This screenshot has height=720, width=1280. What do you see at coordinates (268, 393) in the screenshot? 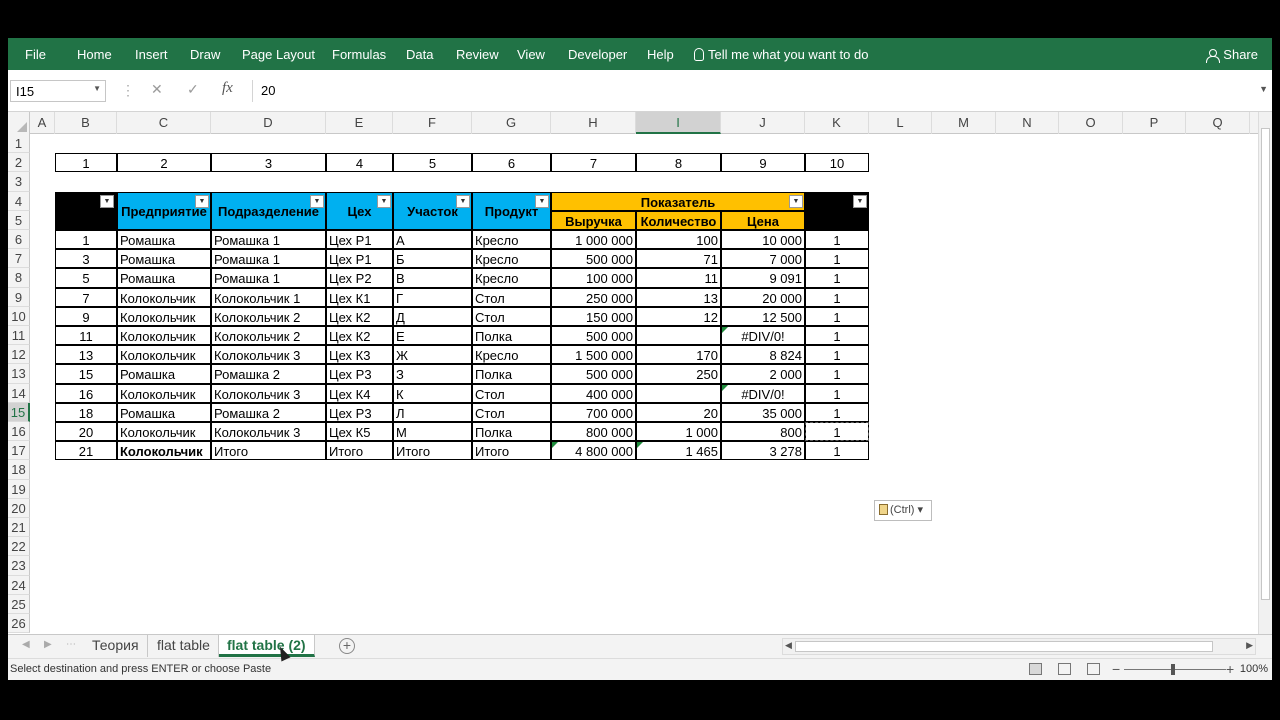
I see `data-cell: Колокольчик 3` at bounding box center [268, 393].